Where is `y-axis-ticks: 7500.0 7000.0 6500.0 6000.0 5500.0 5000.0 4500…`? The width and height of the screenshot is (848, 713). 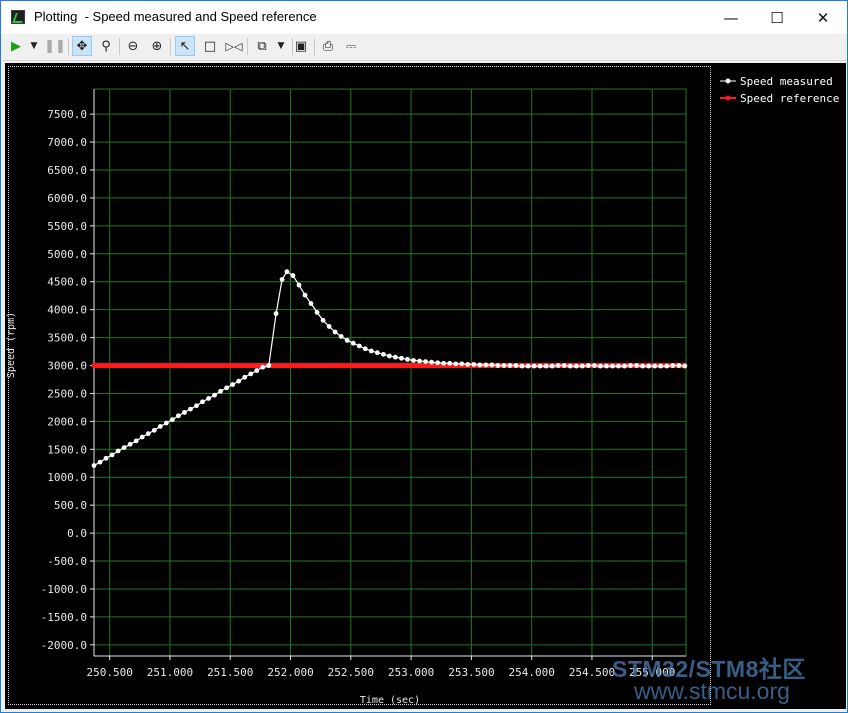 y-axis-ticks: 7500.0 7000.0 6500.0 6000.0 5500.0 5000.0 4500… is located at coordinates (67, 380).